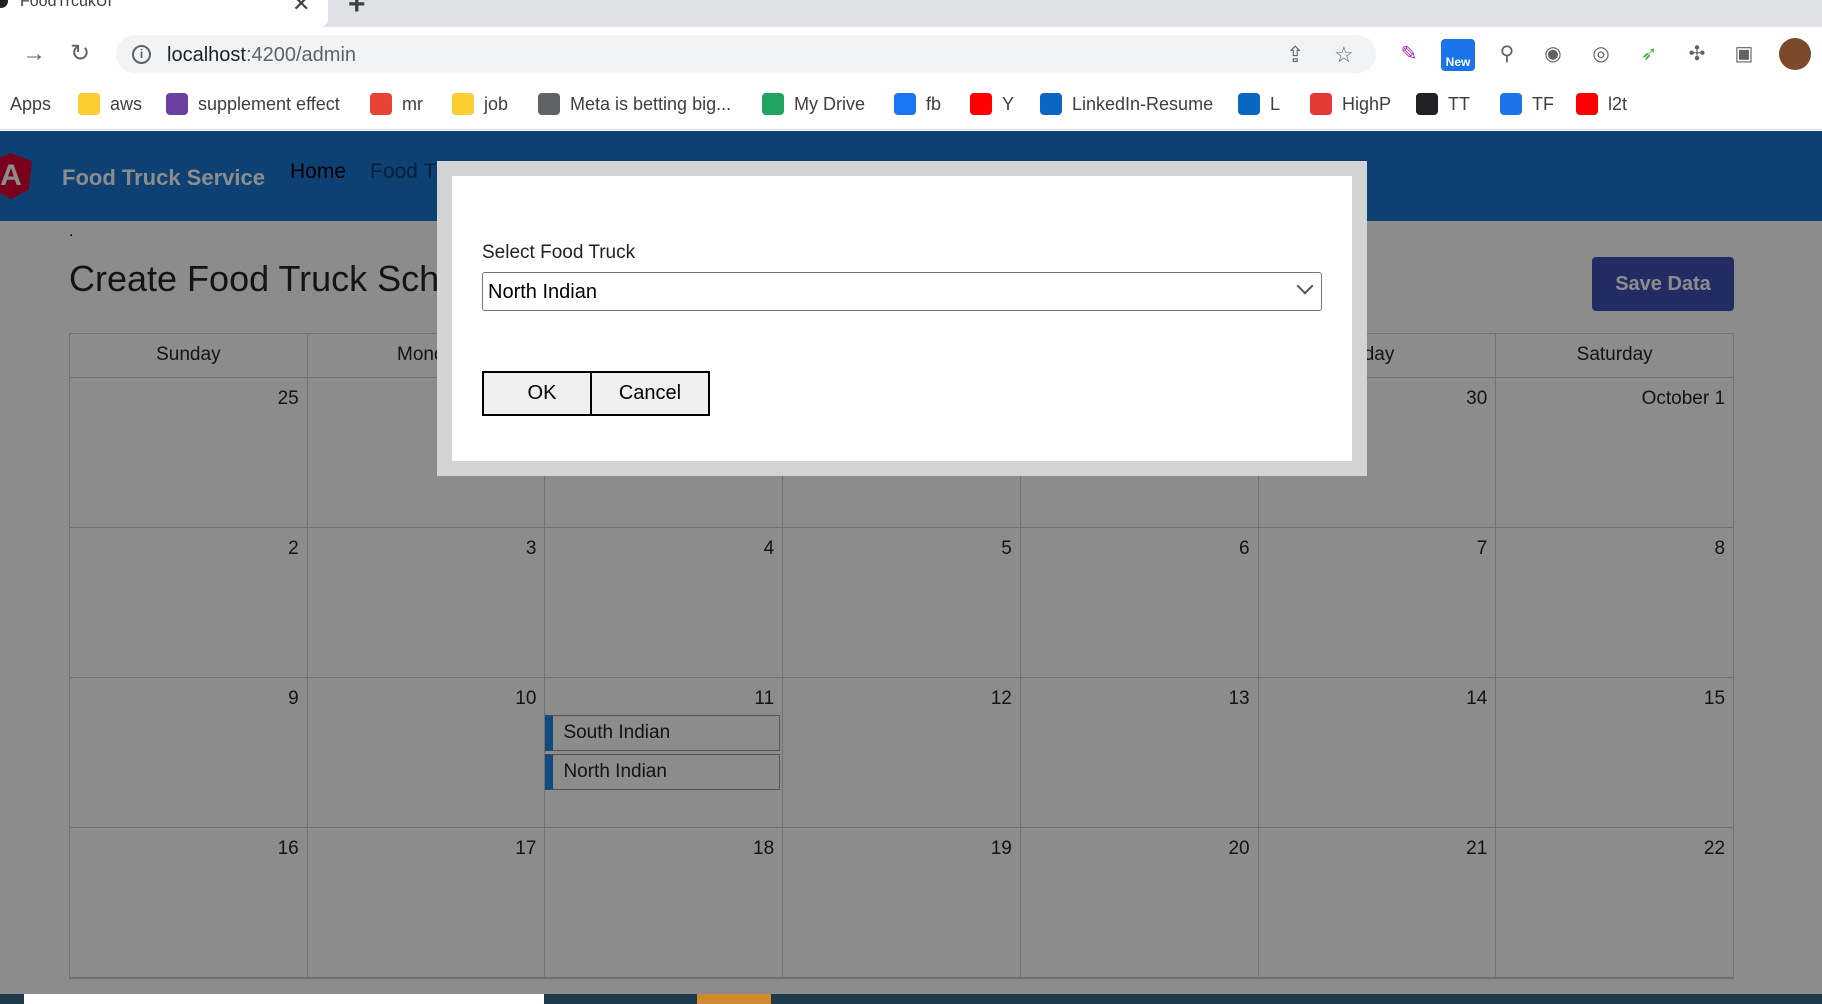 The height and width of the screenshot is (1004, 1822). I want to click on chevron-down-icon, so click(1305, 286).